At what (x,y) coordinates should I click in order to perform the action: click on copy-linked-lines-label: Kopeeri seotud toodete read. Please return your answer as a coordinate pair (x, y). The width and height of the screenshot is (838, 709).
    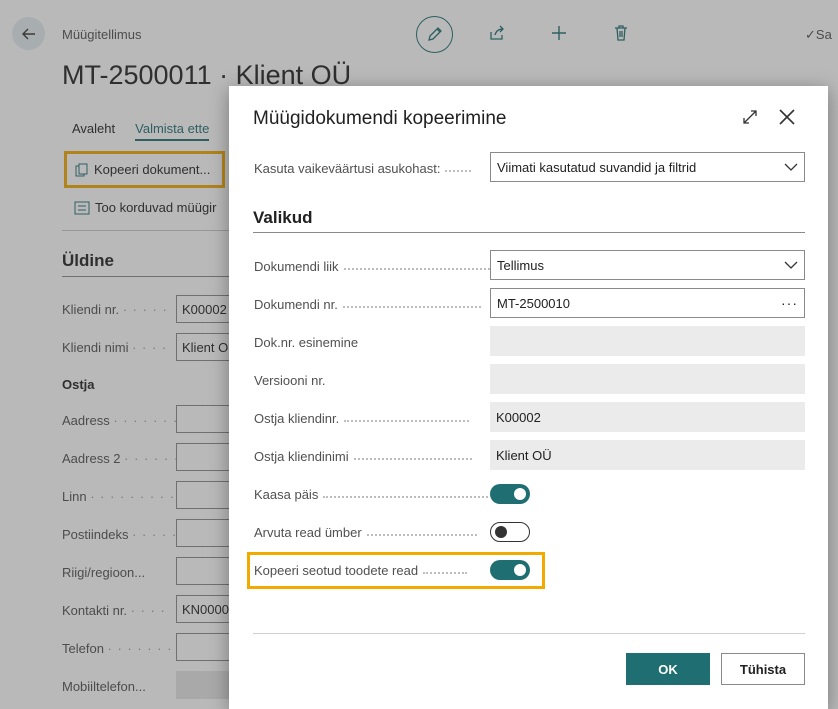
    Looking at the image, I should click on (361, 570).